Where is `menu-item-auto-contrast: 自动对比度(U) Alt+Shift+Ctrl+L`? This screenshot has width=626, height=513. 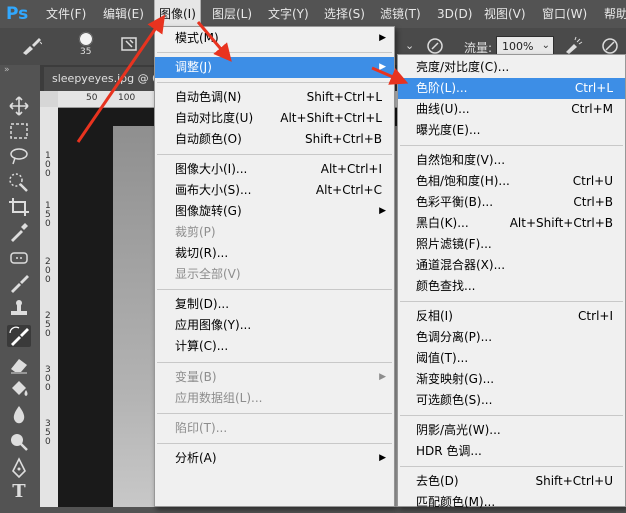
menu-item-auto-contrast: 自动对比度(U) Alt+Shift+Ctrl+L is located at coordinates (274, 118).